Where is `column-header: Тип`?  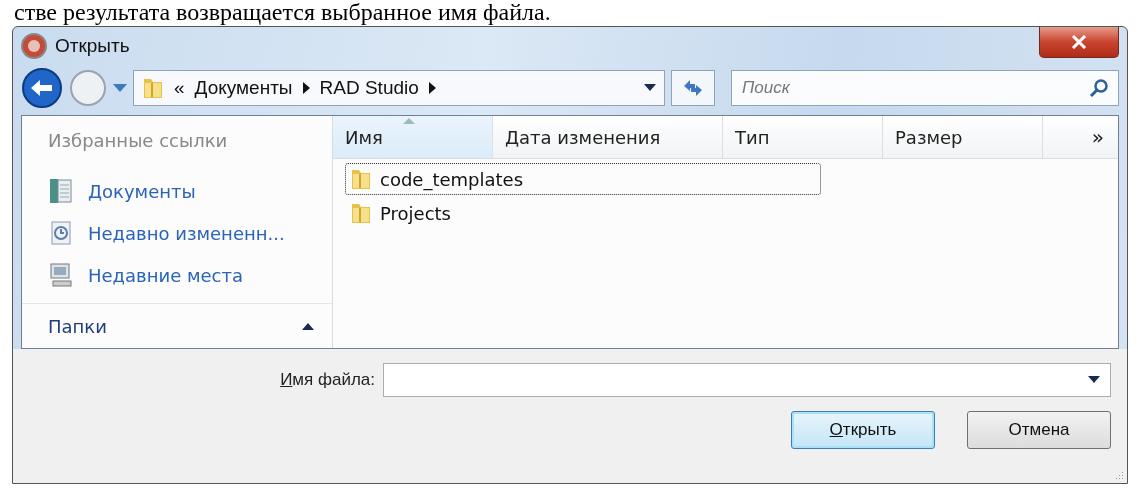
column-header: Тип is located at coordinates (803, 137).